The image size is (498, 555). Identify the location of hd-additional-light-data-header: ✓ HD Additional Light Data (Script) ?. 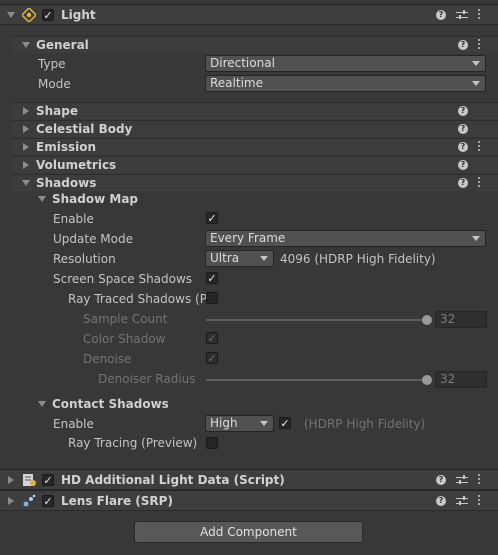
(249, 479).